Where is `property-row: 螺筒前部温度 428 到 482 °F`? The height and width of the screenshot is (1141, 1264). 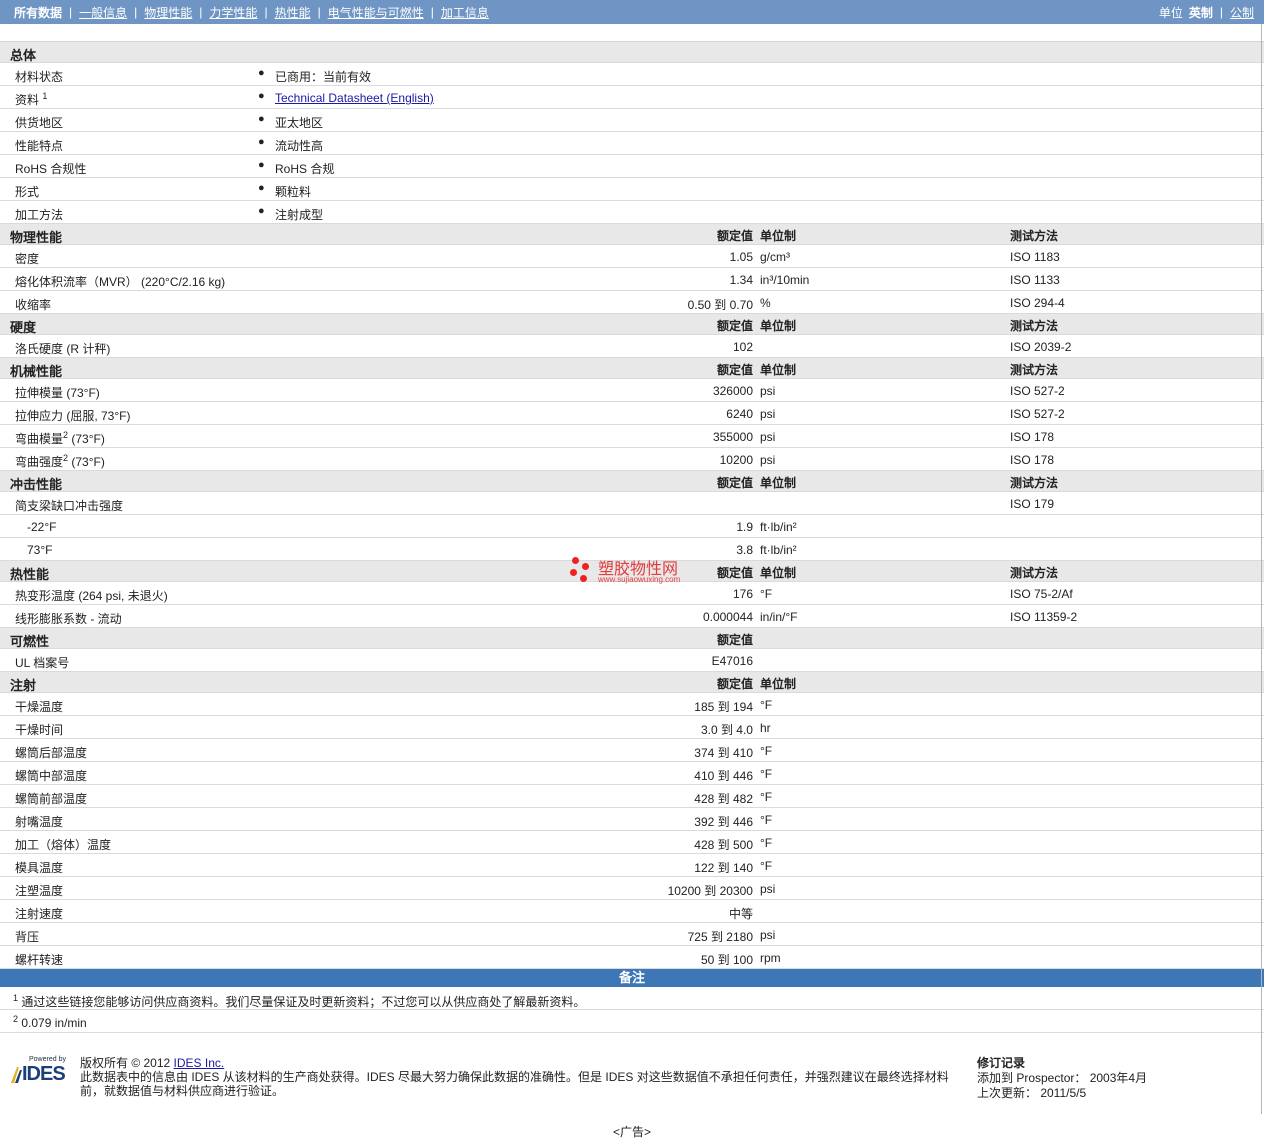 property-row: 螺筒前部温度 428 到 482 °F is located at coordinates (632, 796).